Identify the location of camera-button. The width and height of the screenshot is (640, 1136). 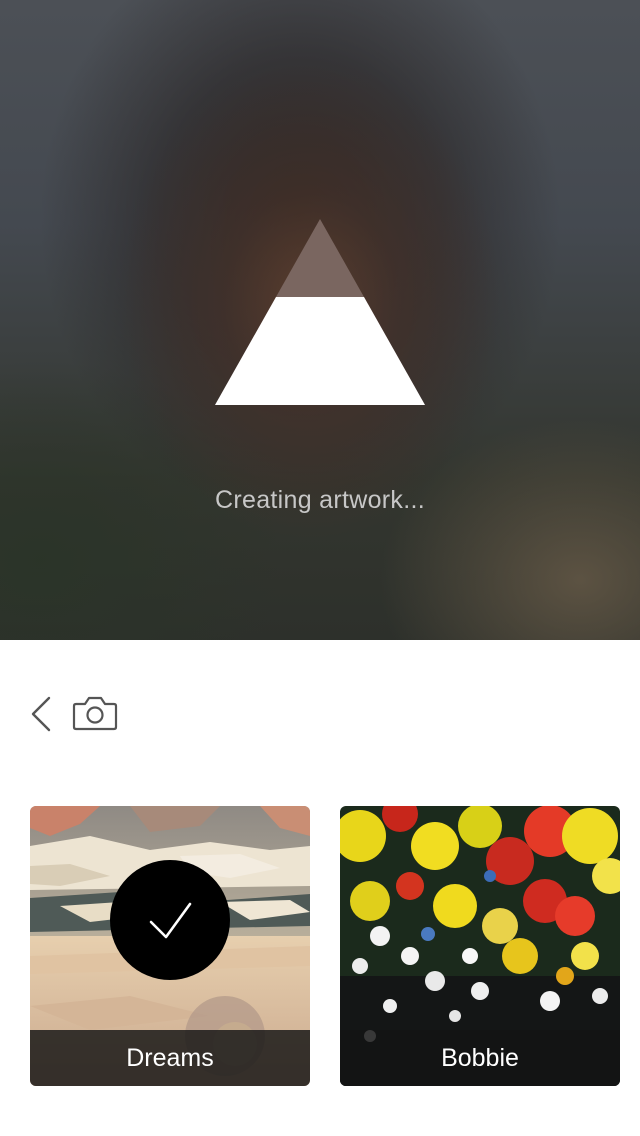
(95, 714).